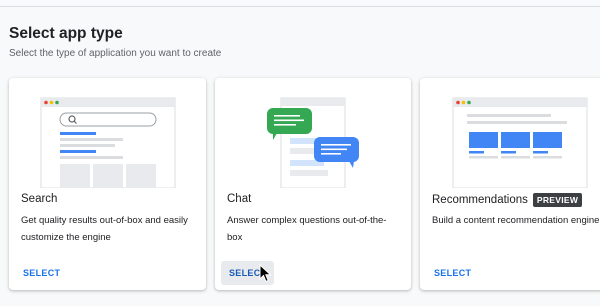 This screenshot has width=600, height=306. Describe the element at coordinates (507, 200) in the screenshot. I see `card-title: Recommendations PREVIEW` at that location.